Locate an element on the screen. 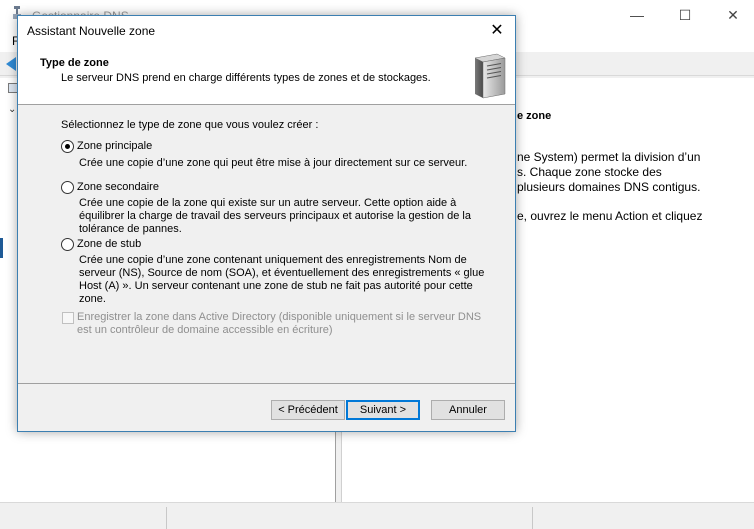 This screenshot has height=529, width=754. back-arrow-icon is located at coordinates (11, 64).